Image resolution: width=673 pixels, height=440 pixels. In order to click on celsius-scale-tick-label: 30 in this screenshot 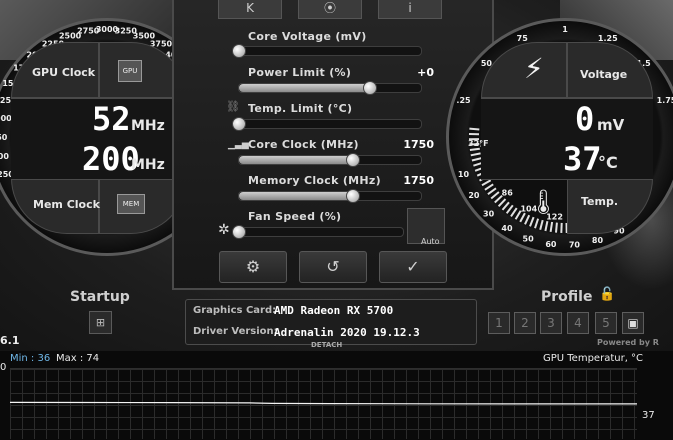, I will do `click(489, 213)`.